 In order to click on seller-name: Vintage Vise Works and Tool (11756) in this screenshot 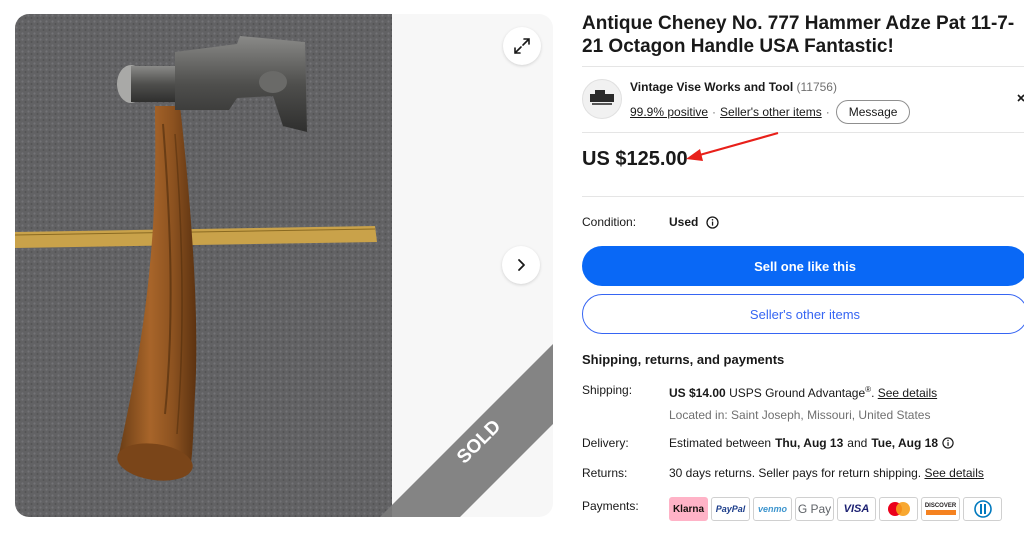, I will do `click(733, 87)`.